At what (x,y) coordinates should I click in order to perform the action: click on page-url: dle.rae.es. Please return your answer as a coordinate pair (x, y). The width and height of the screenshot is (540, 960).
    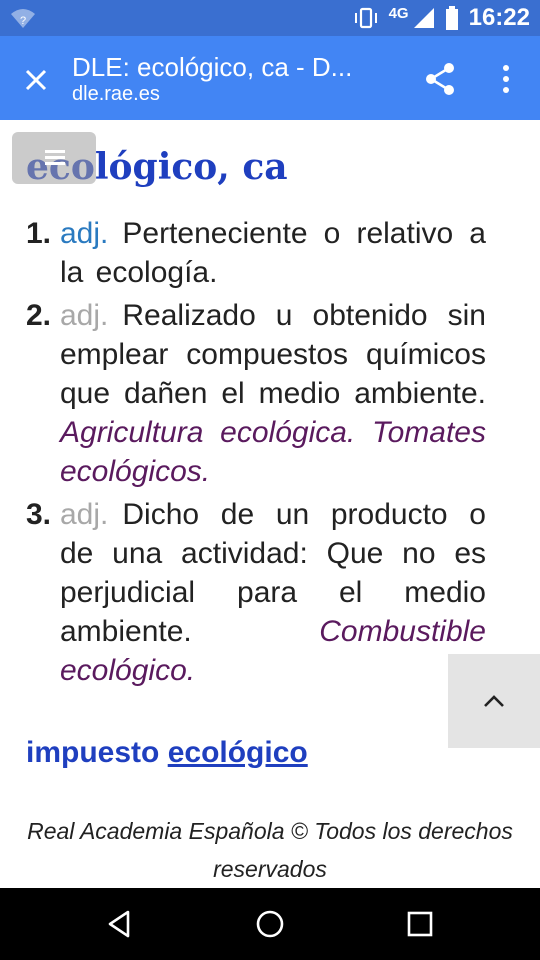
    Looking at the image, I should click on (237, 94).